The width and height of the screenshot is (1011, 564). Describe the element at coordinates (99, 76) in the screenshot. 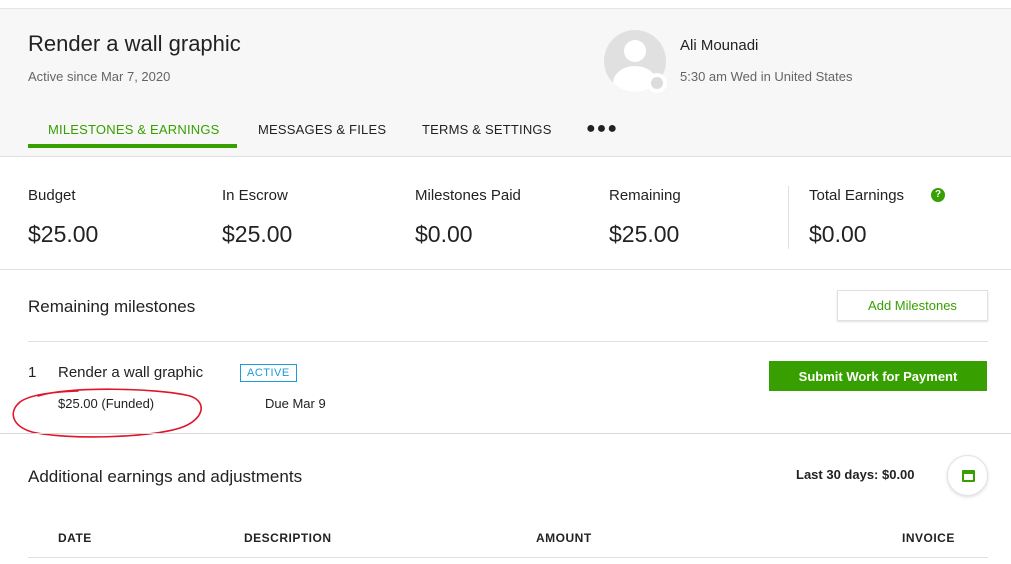

I see `active-since: Active since Mar 7, 2020` at that location.